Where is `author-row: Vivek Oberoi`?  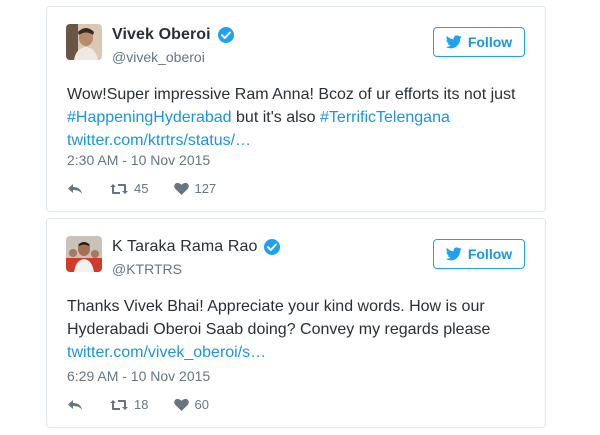
author-row: Vivek Oberoi is located at coordinates (173, 35).